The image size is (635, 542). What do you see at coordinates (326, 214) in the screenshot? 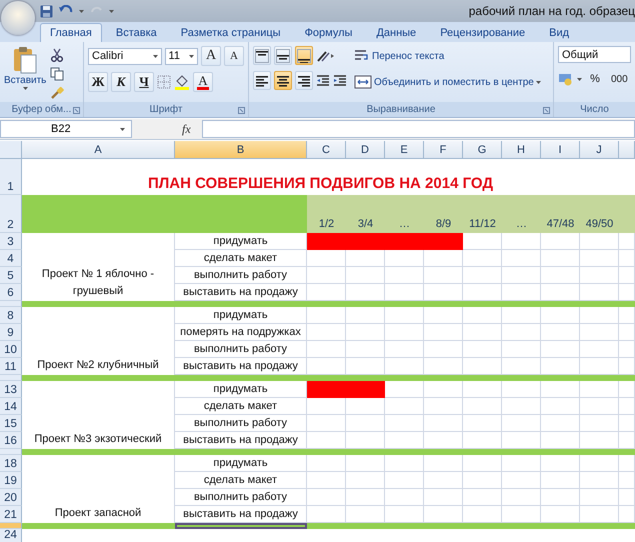
I see `period-header: 1/2` at bounding box center [326, 214].